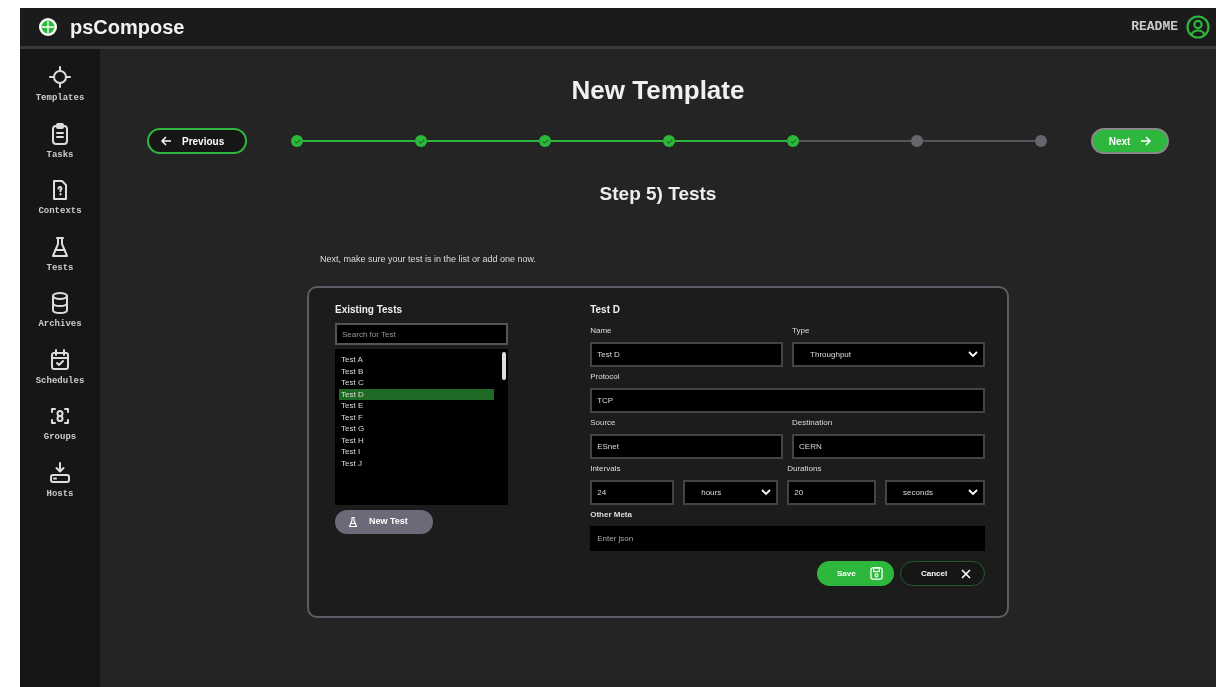  I want to click on sidebar-item: Templates, so click(60, 85).